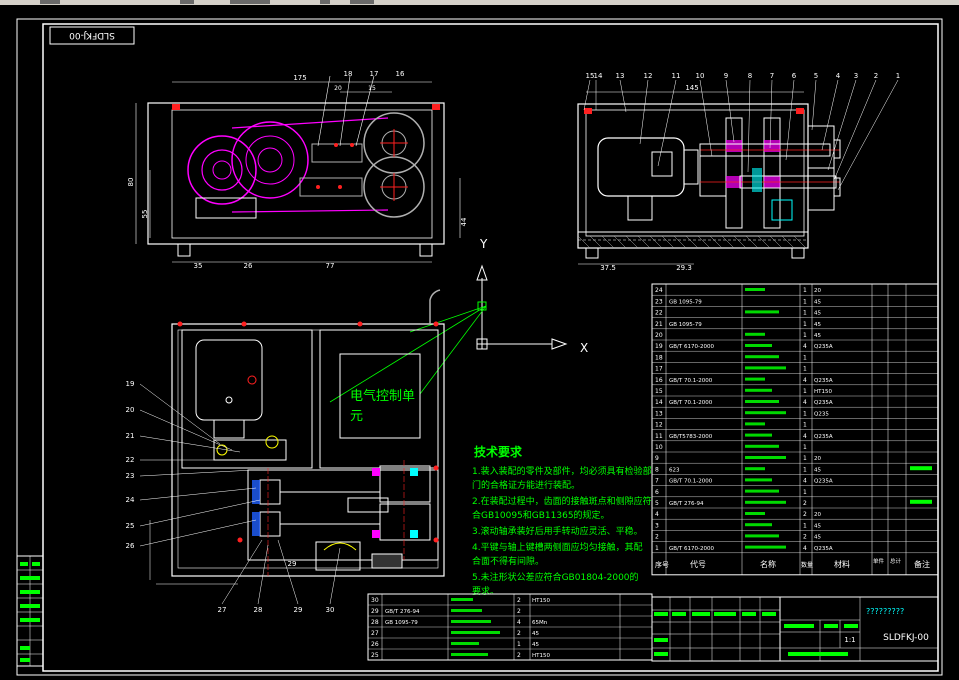 The height and width of the screenshot is (680, 959). Describe the element at coordinates (657, 537) in the screenshot. I see `bom-row-no: 2` at that location.